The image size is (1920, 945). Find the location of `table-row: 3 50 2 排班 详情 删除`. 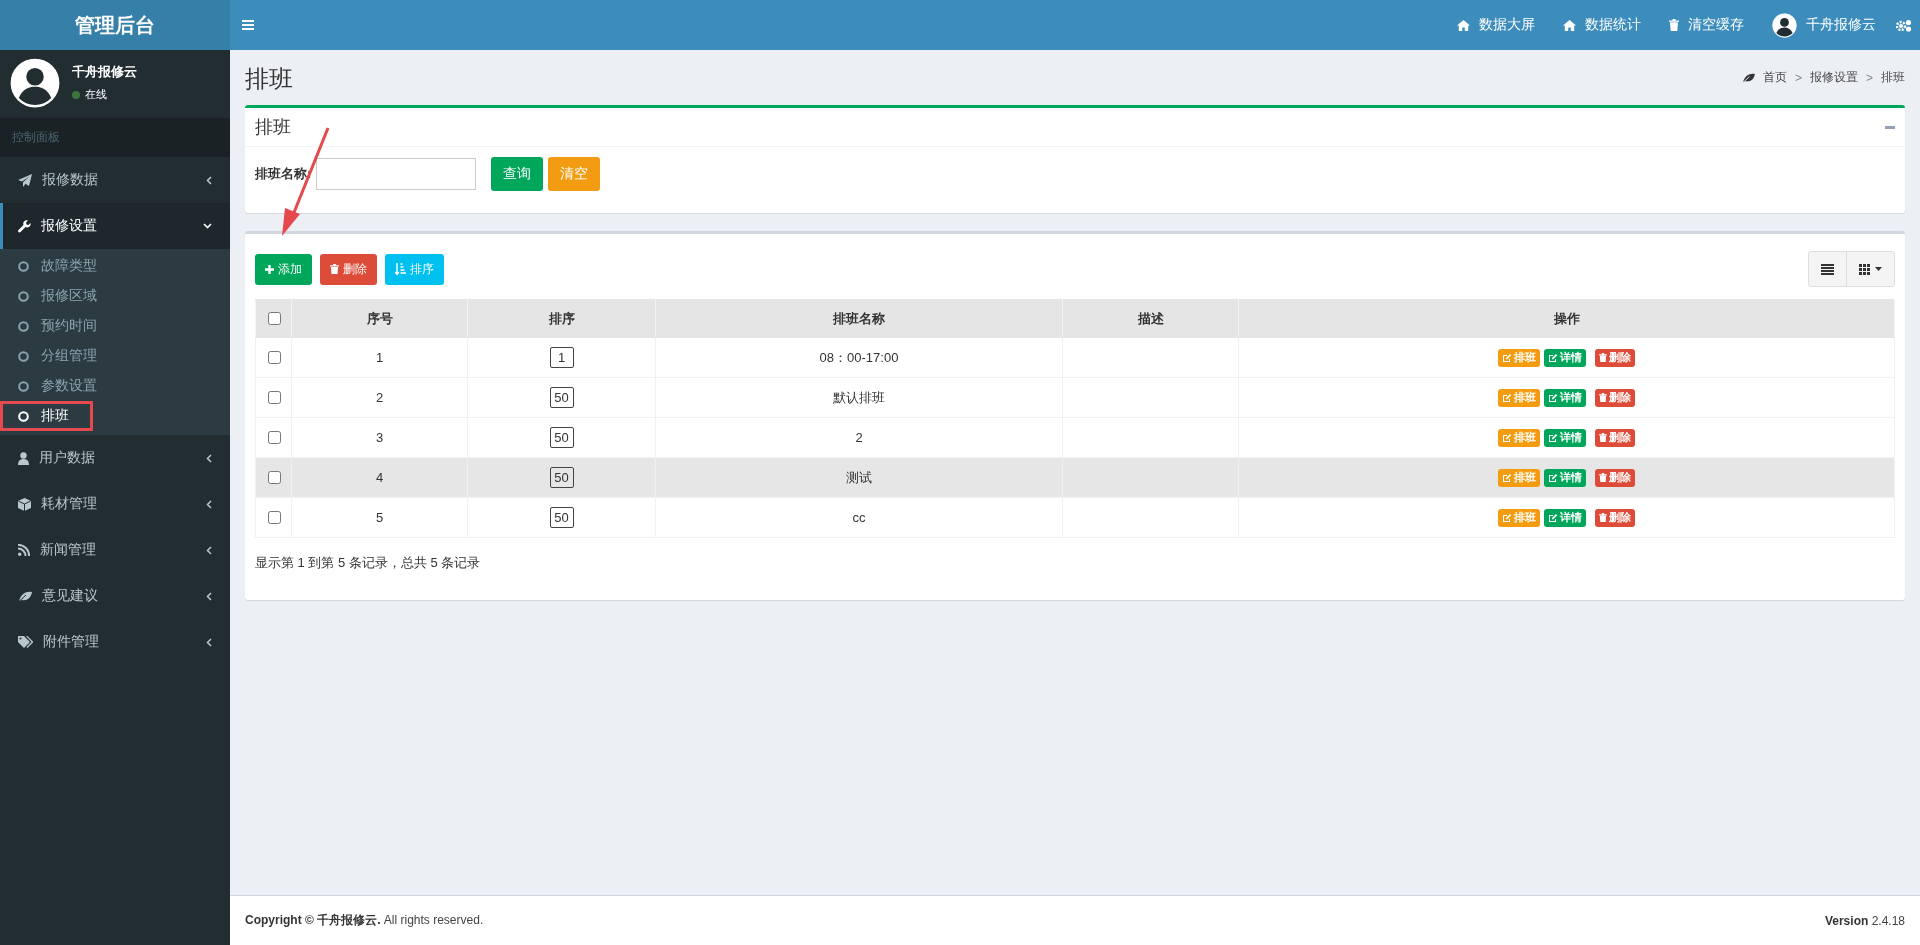

table-row: 3 50 2 排班 详情 删除 is located at coordinates (1075, 437).